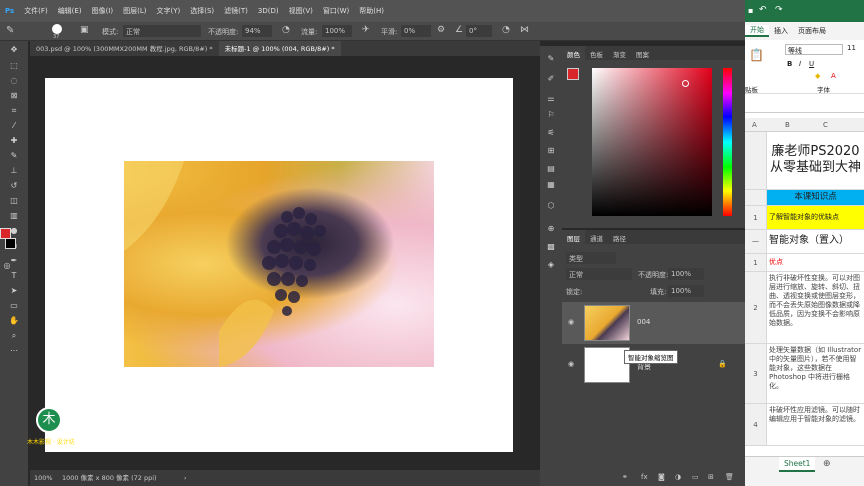 The image size is (864, 486). Describe the element at coordinates (14, 111) in the screenshot. I see `crop-tool-icon: ⌗` at that location.